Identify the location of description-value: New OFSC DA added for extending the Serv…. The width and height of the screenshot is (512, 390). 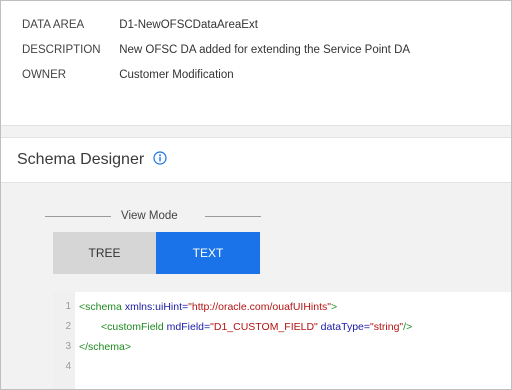
(265, 50).